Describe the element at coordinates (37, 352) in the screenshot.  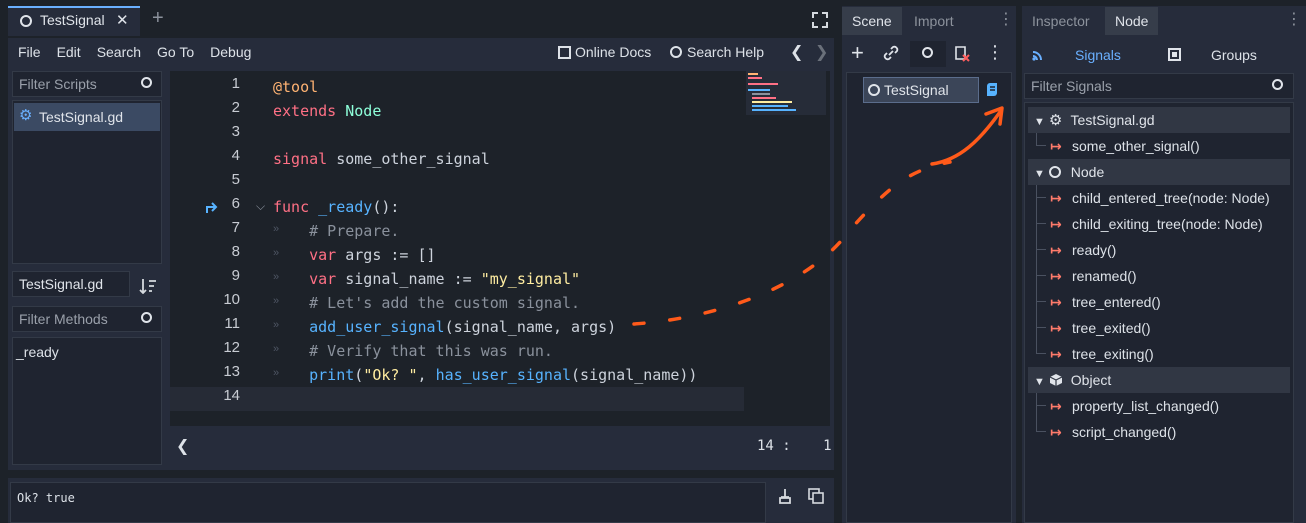
I see `method-item: _ready` at that location.